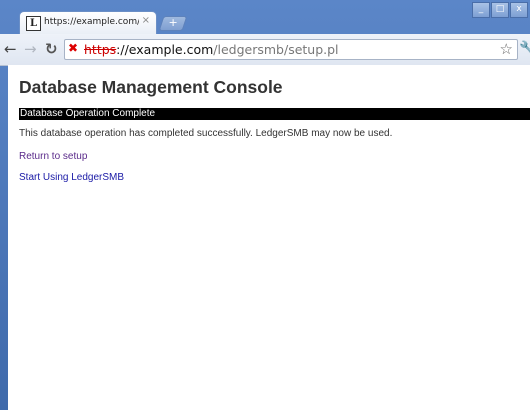 This screenshot has width=530, height=410. Describe the element at coordinates (146, 20) in the screenshot. I see `tab-close-icon: ×` at that location.